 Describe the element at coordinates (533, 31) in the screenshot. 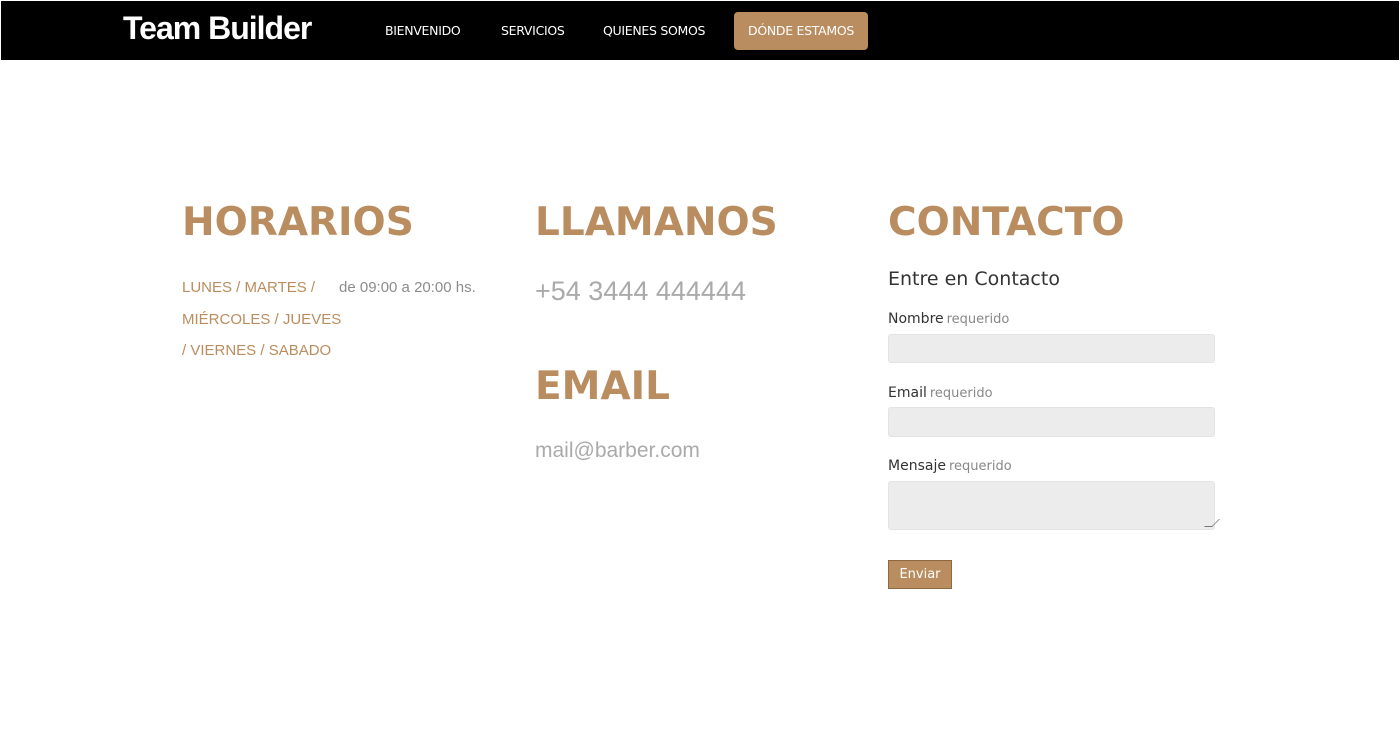

I see `nav-item-servicios: SERVICIOS` at that location.